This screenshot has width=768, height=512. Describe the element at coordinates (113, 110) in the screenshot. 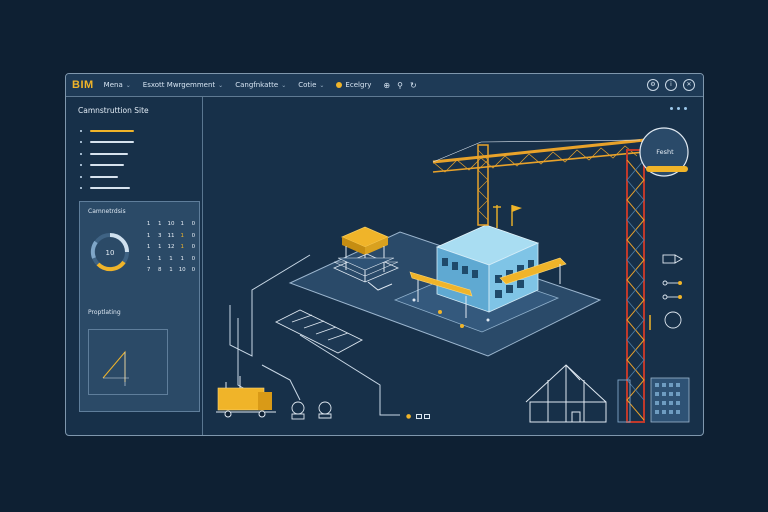

I see `site-title: Camnstruttion Site` at that location.